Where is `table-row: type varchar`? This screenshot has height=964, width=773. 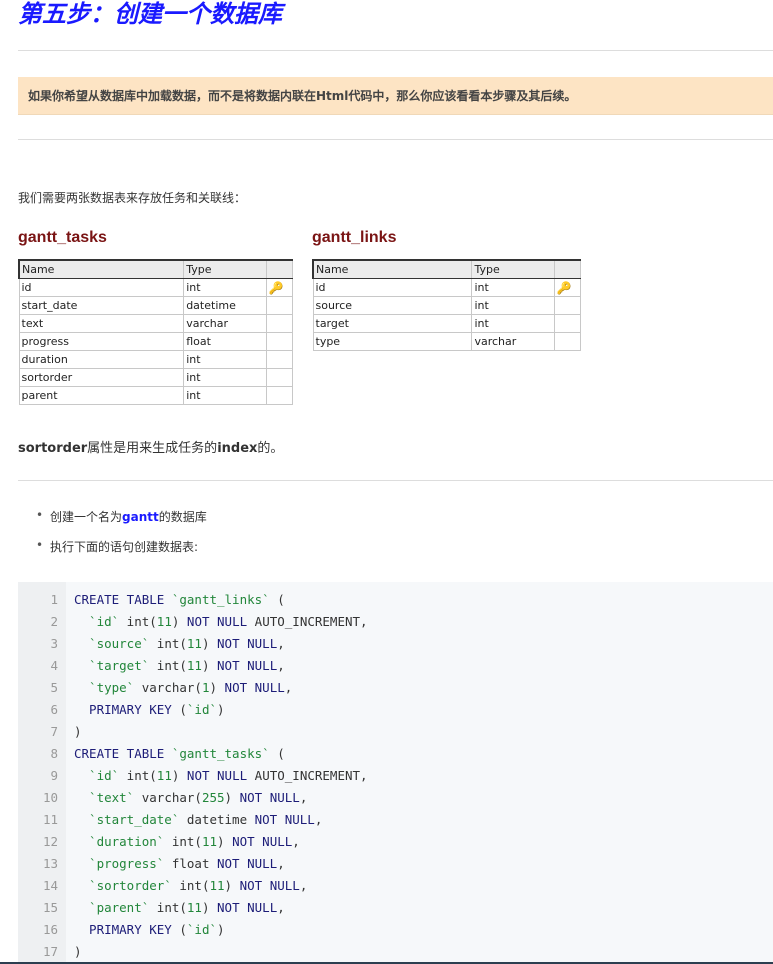
table-row: type varchar is located at coordinates (447, 341).